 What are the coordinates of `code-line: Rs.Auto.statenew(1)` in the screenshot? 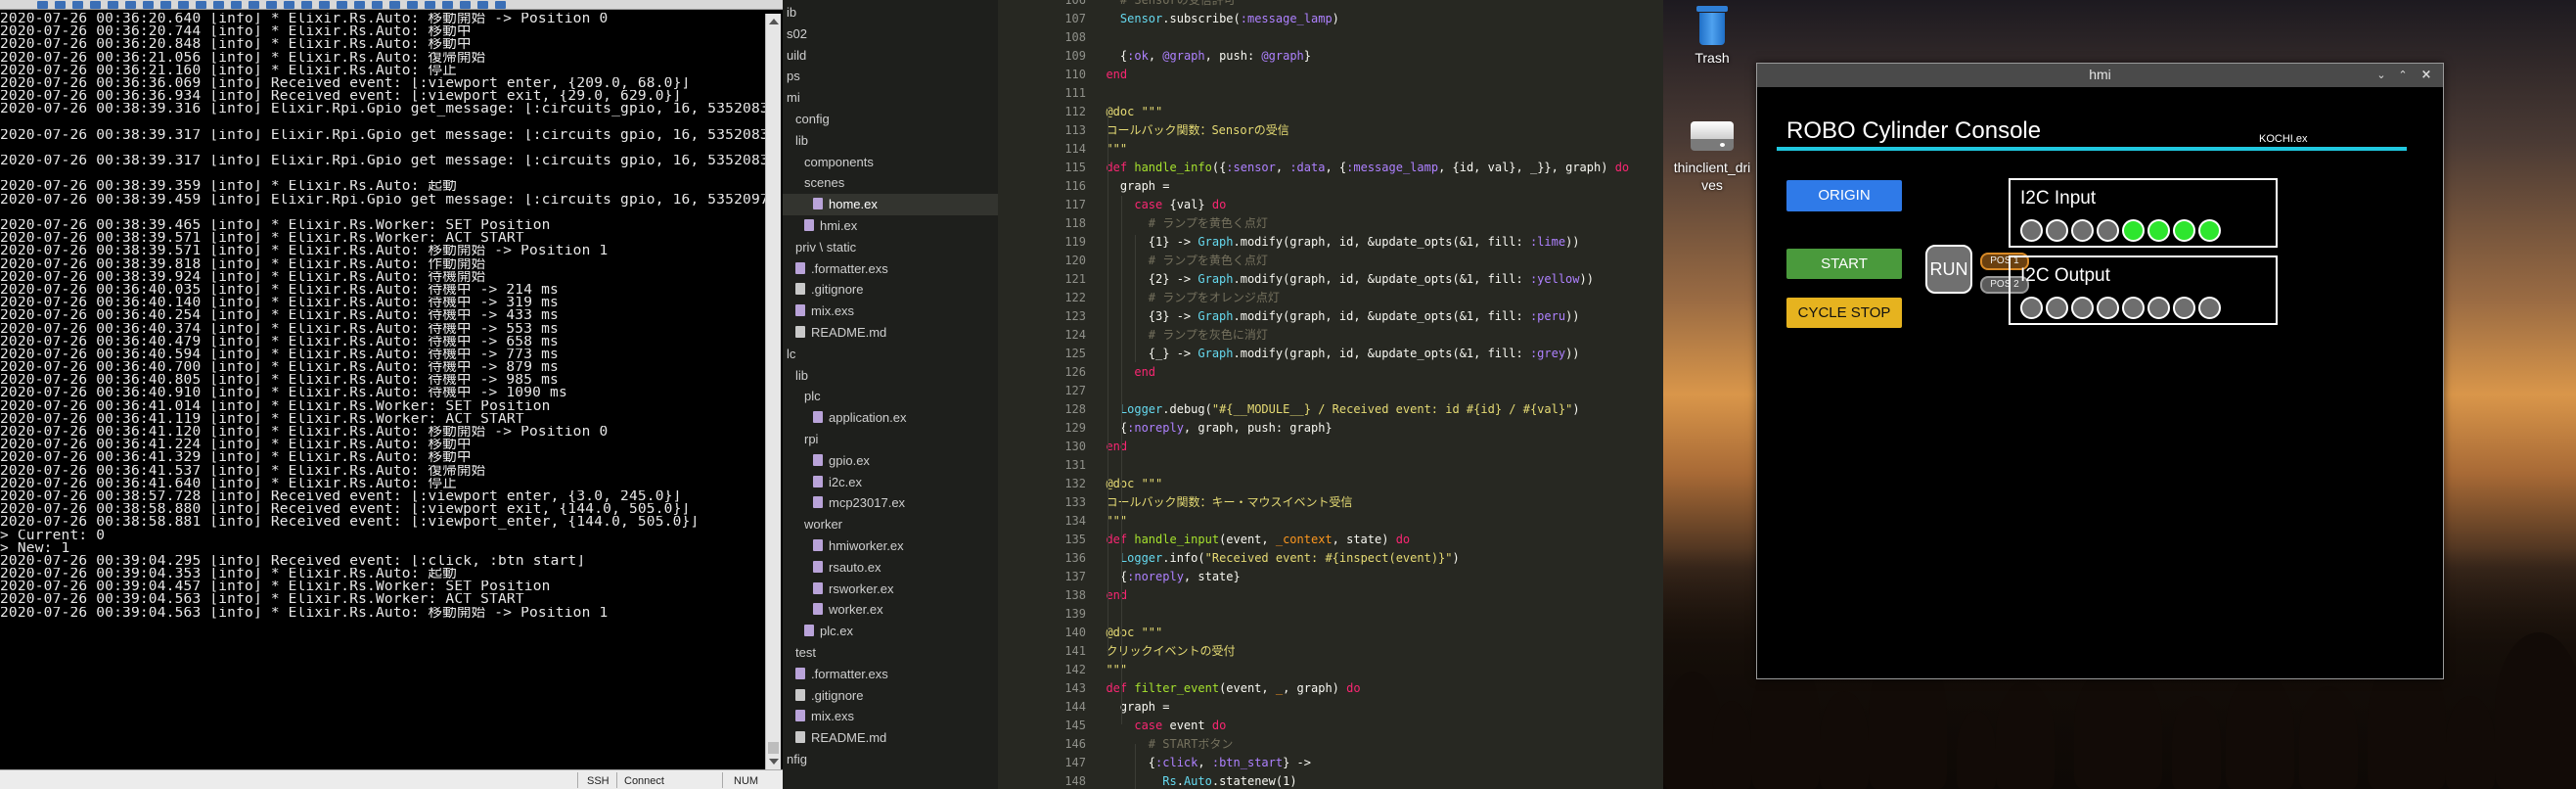 It's located at (1194, 780).